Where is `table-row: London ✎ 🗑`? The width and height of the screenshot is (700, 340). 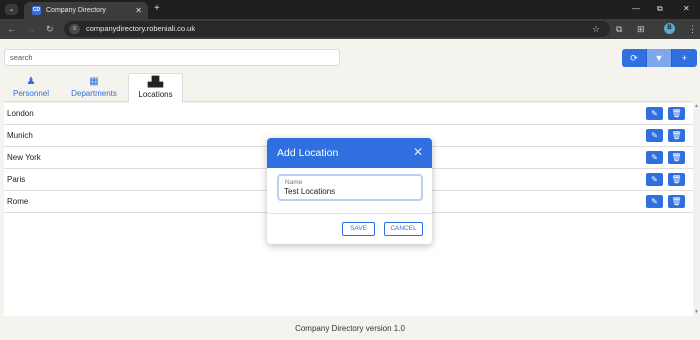 table-row: London ✎ 🗑 is located at coordinates (348, 114).